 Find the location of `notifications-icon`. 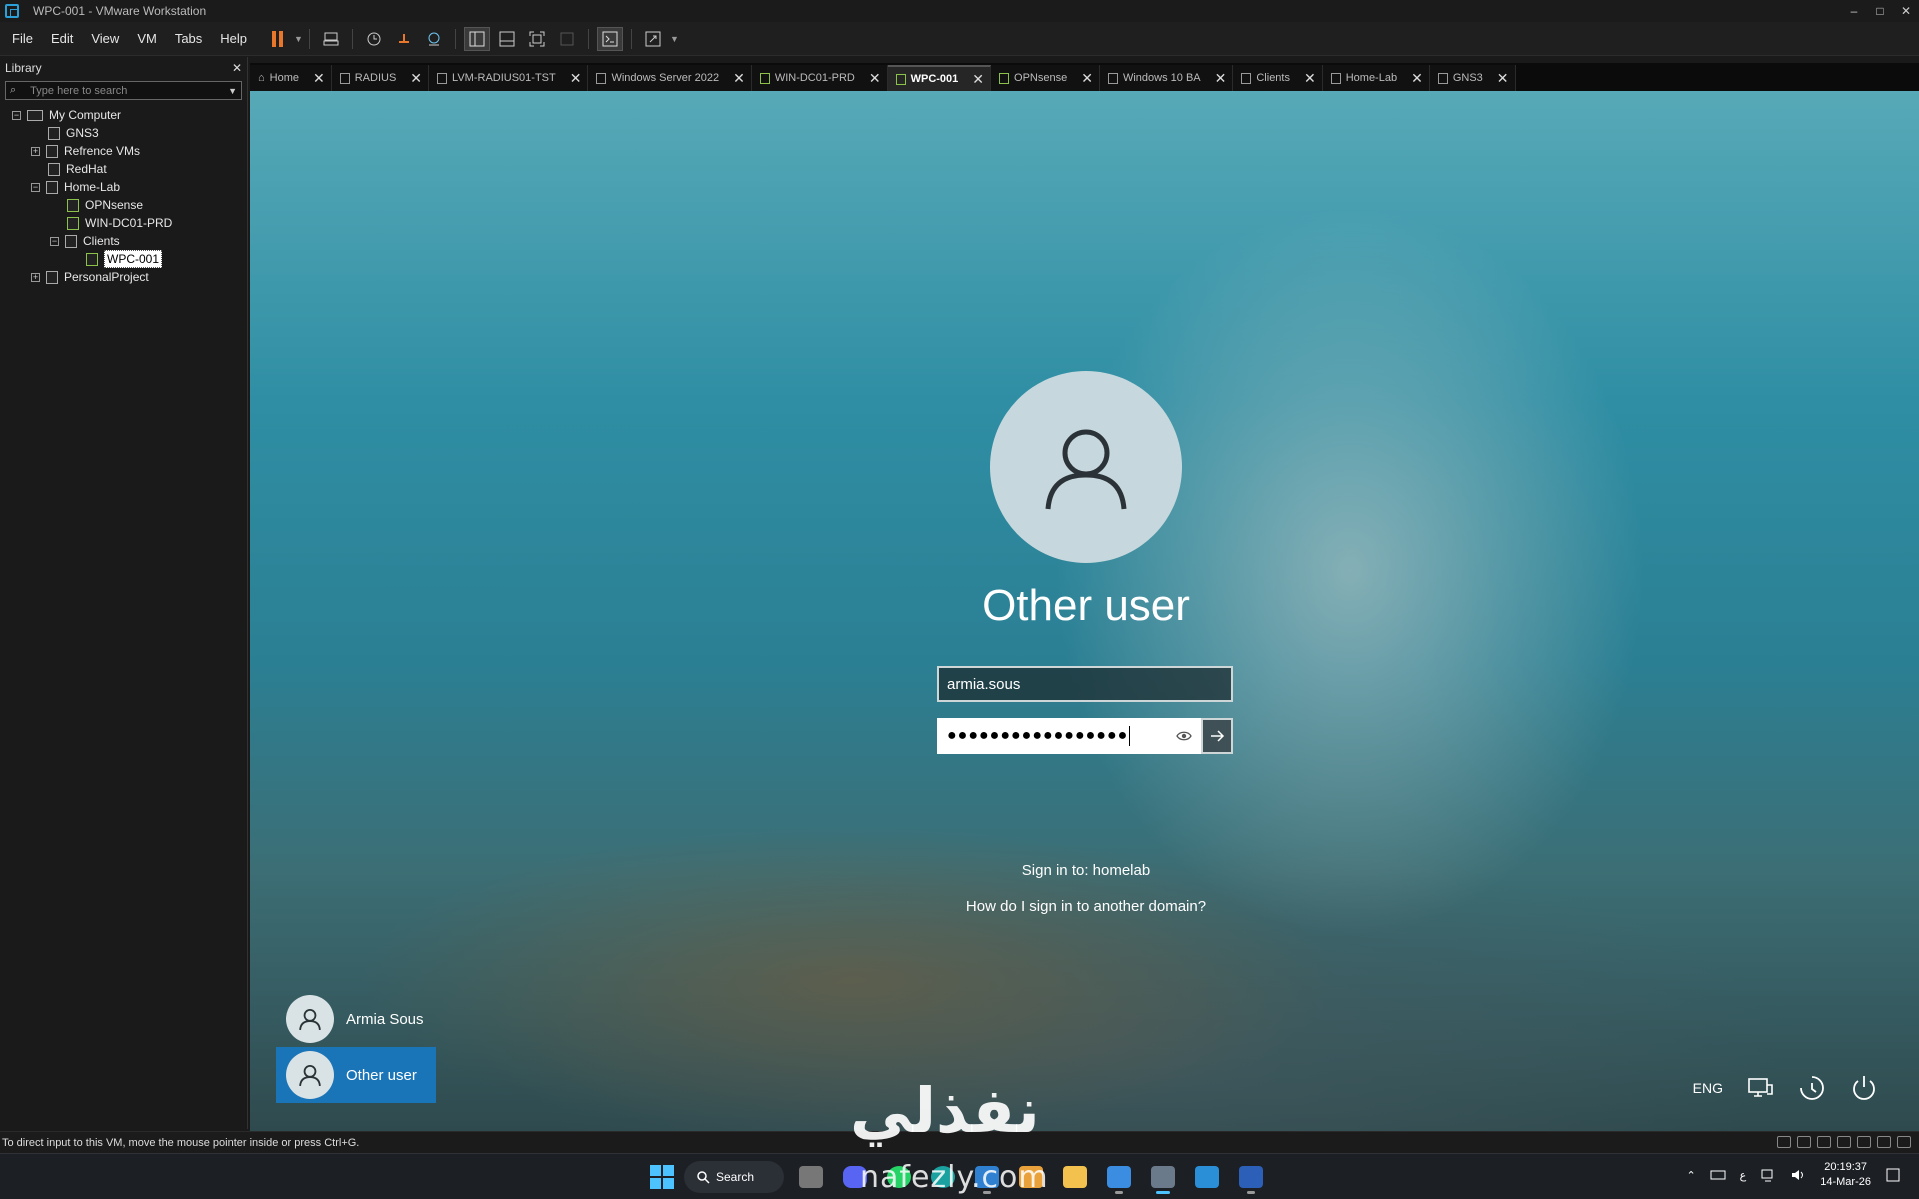

notifications-icon is located at coordinates (1893, 1175).